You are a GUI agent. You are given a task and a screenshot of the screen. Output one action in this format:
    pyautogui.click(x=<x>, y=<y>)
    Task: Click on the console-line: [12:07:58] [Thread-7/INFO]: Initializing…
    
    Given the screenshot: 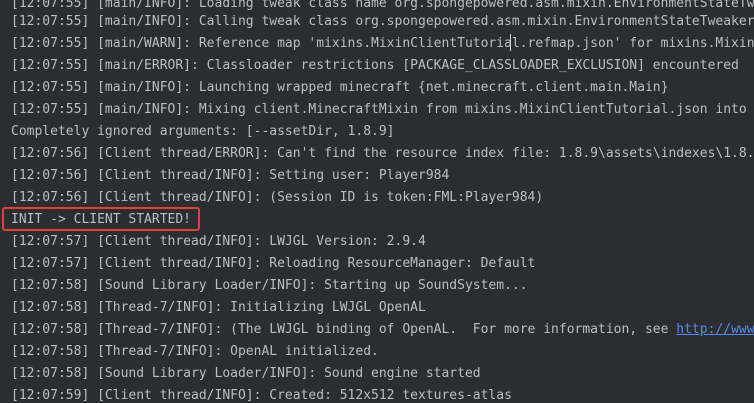 What is the action you would take?
    pyautogui.click(x=218, y=307)
    